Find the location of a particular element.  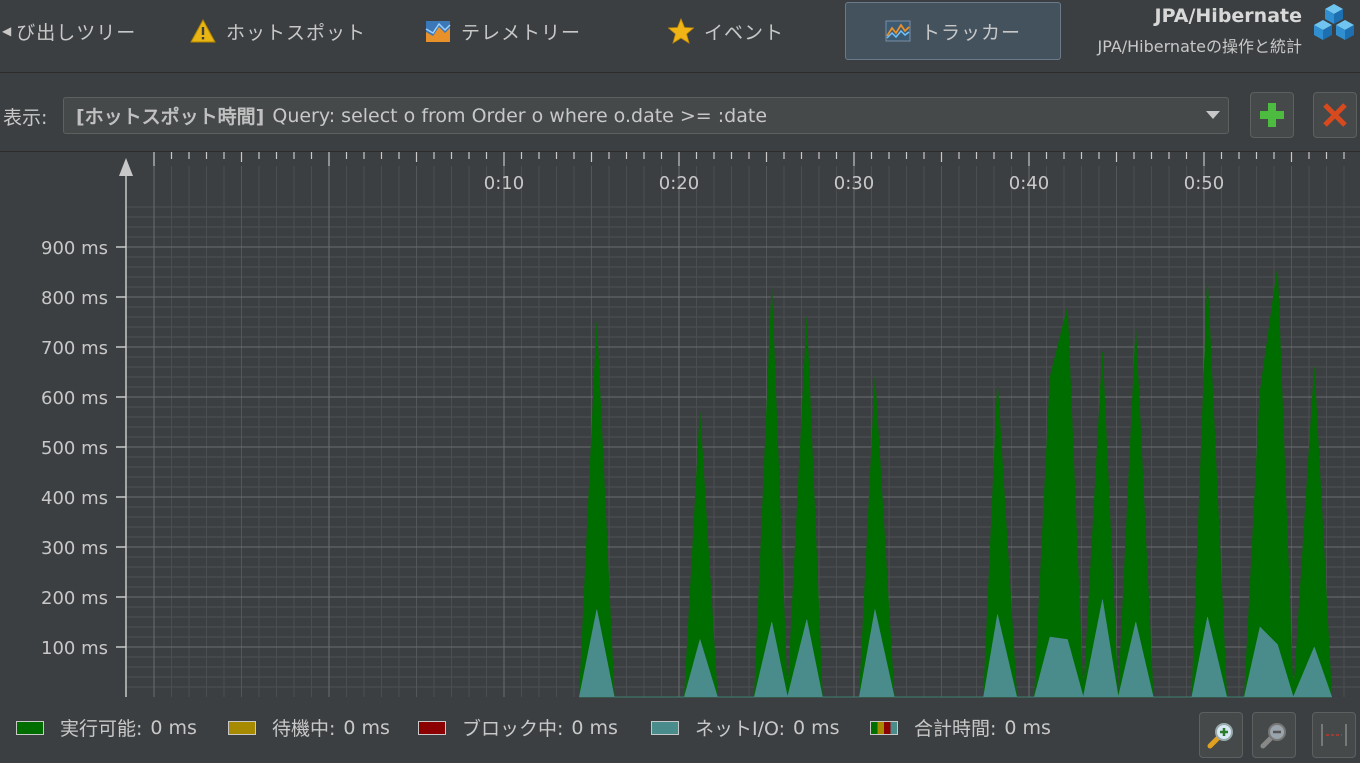

legend-swatch-runnable is located at coordinates (30, 727).